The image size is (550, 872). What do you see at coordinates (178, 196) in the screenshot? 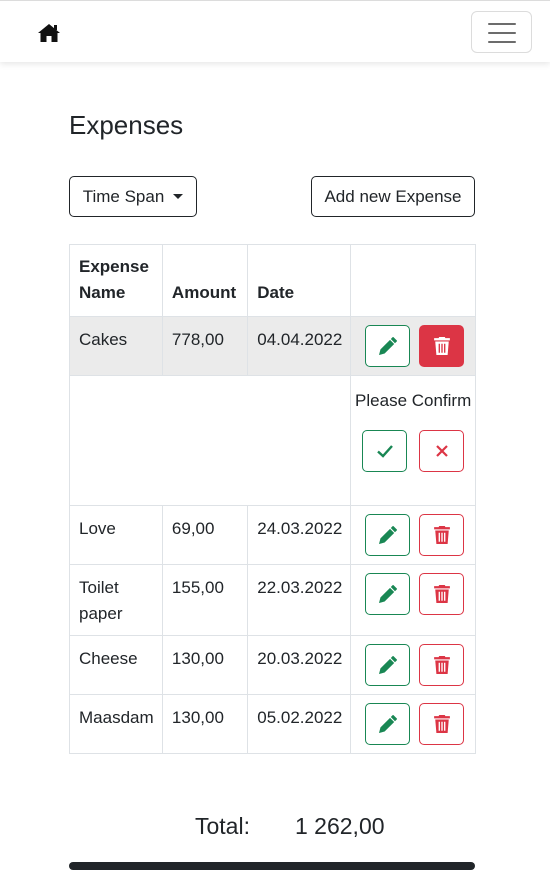
I see `caret-down-icon` at bounding box center [178, 196].